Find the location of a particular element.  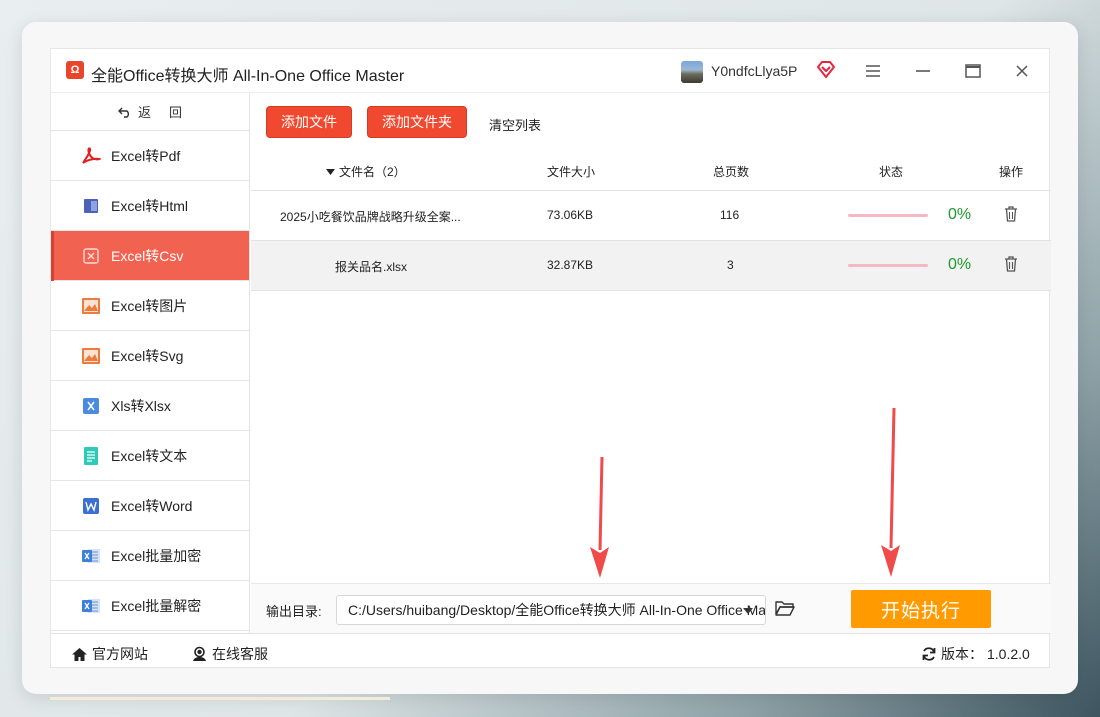

sort-down-icon is located at coordinates (330, 171).